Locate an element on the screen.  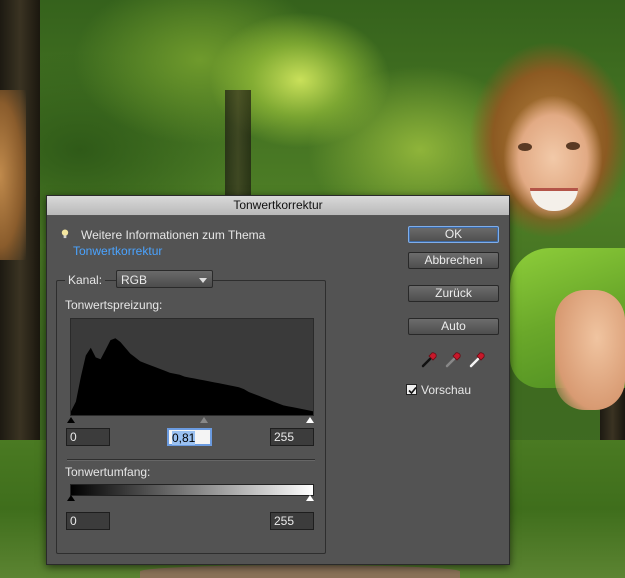
input-gamma-slider is located at coordinates (204, 420).